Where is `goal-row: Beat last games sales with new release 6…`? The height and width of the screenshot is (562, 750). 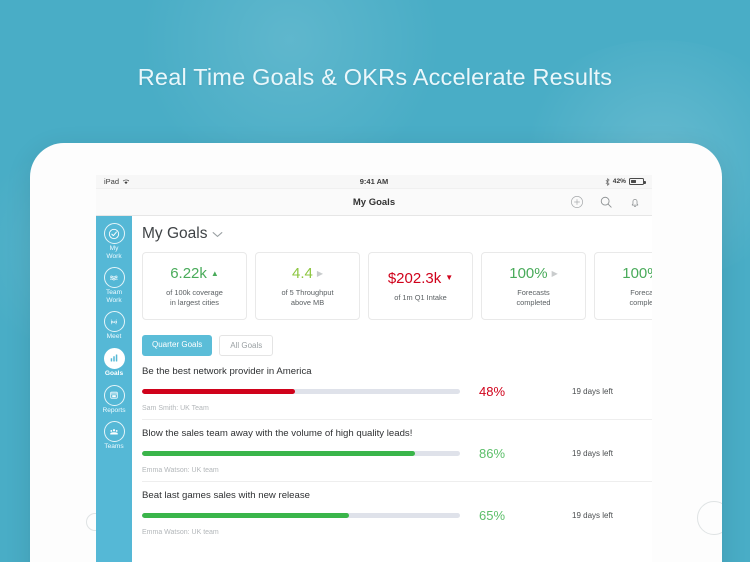 goal-row: Beat last games sales with new release 6… is located at coordinates (397, 516).